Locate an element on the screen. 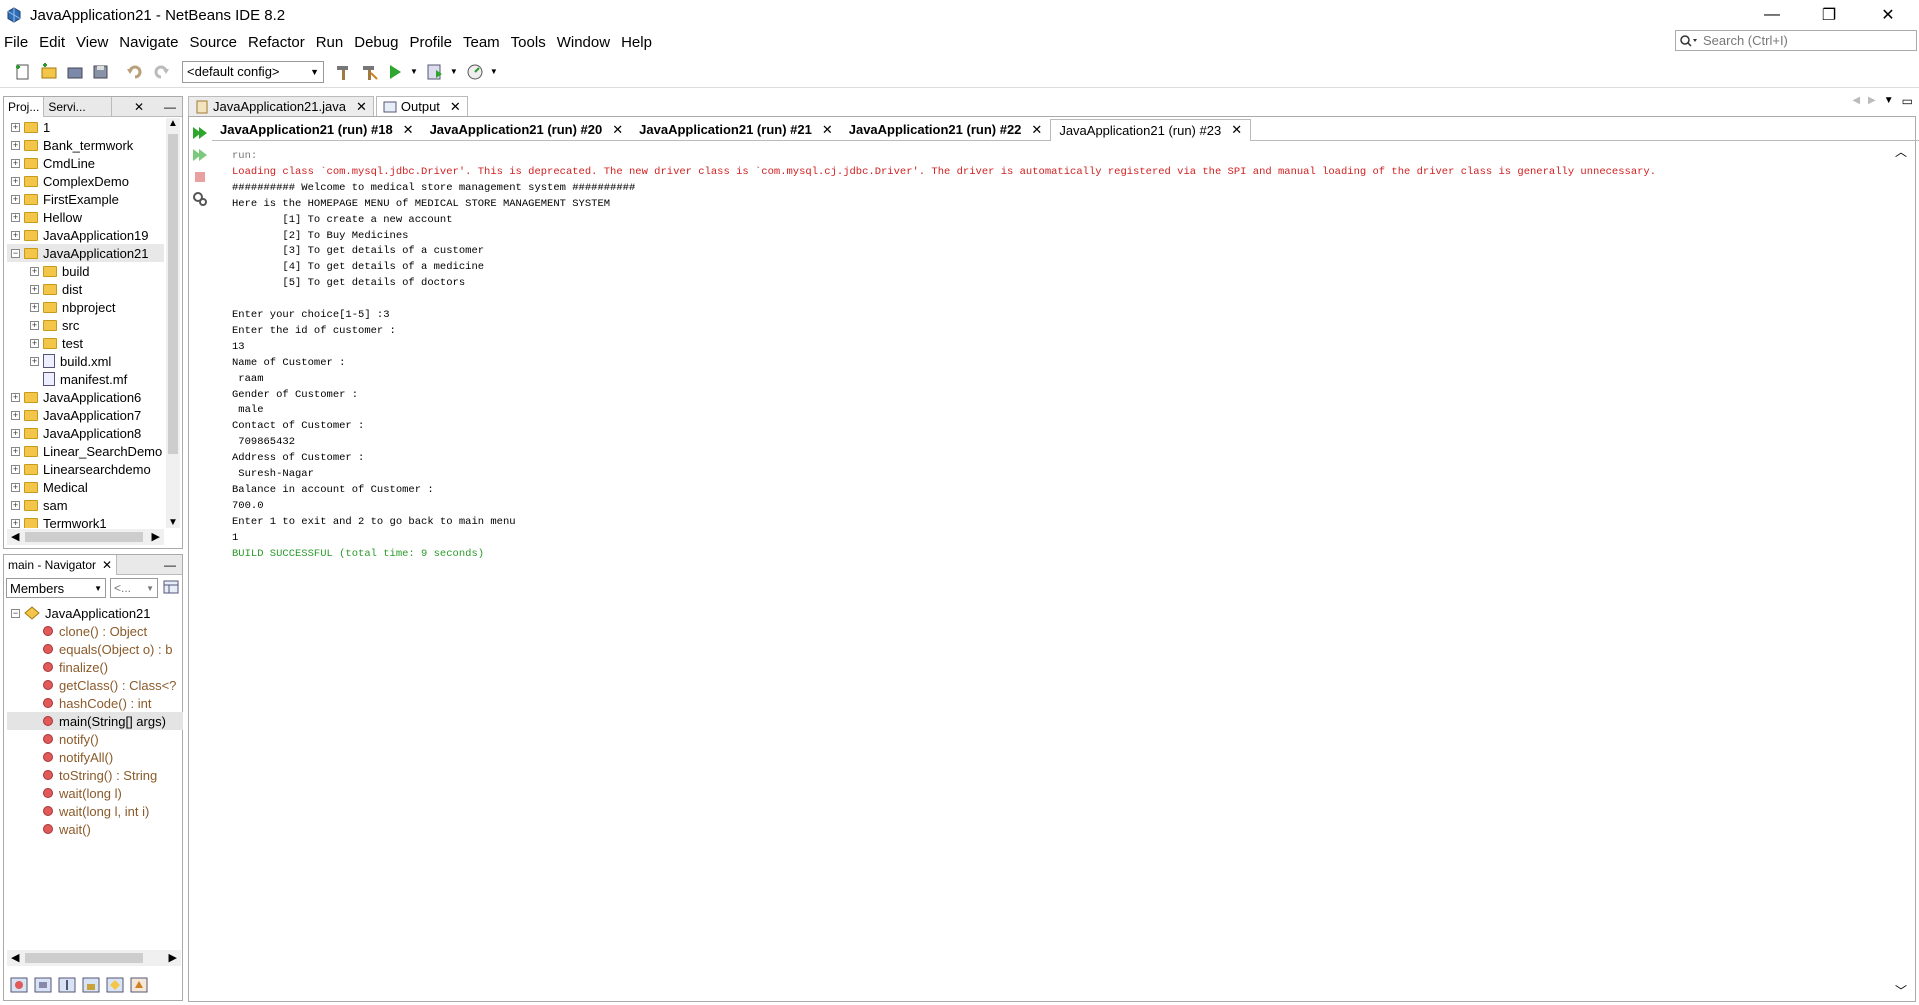 The height and width of the screenshot is (1005, 1919). navigator-member: toString() : String is located at coordinates (95, 775).